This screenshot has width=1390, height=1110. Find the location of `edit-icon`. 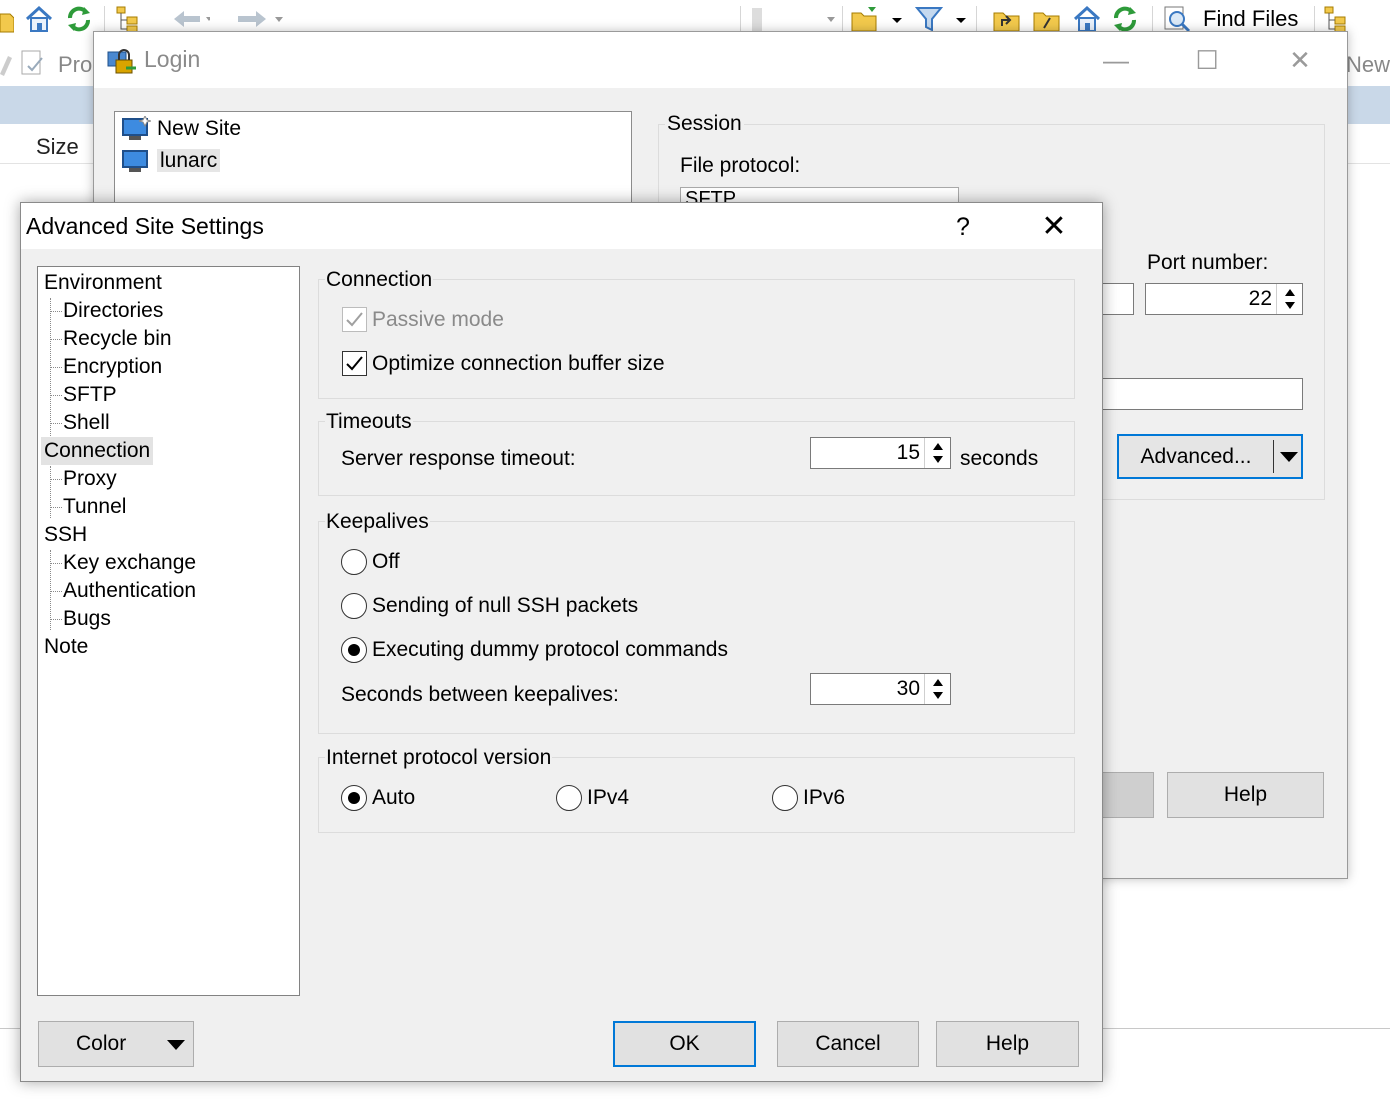

edit-icon is located at coordinates (6, 64).